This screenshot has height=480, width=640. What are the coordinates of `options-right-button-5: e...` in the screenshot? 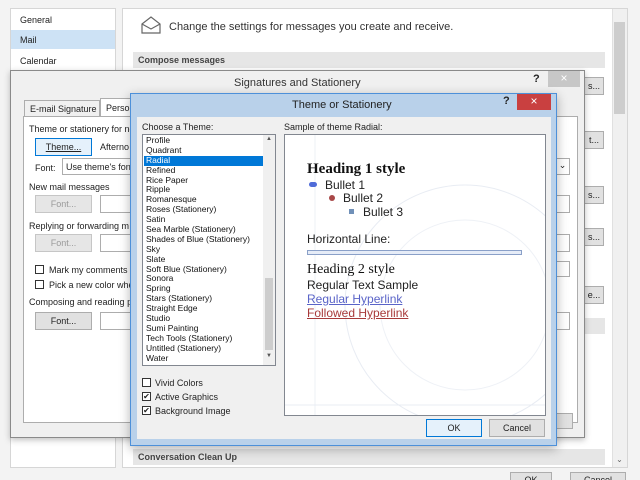 It's located at (594, 295).